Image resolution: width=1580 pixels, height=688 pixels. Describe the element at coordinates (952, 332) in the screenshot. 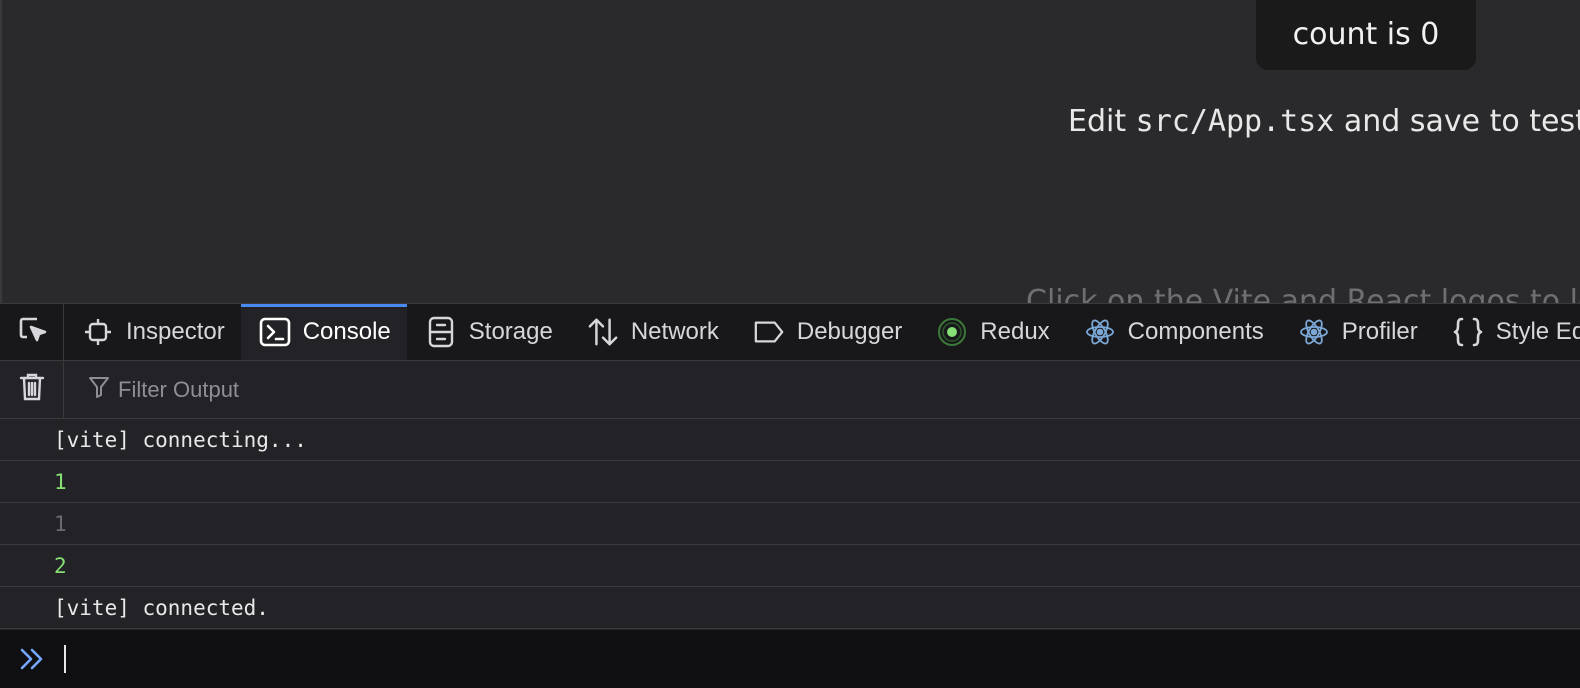

I see `redux-icon` at that location.